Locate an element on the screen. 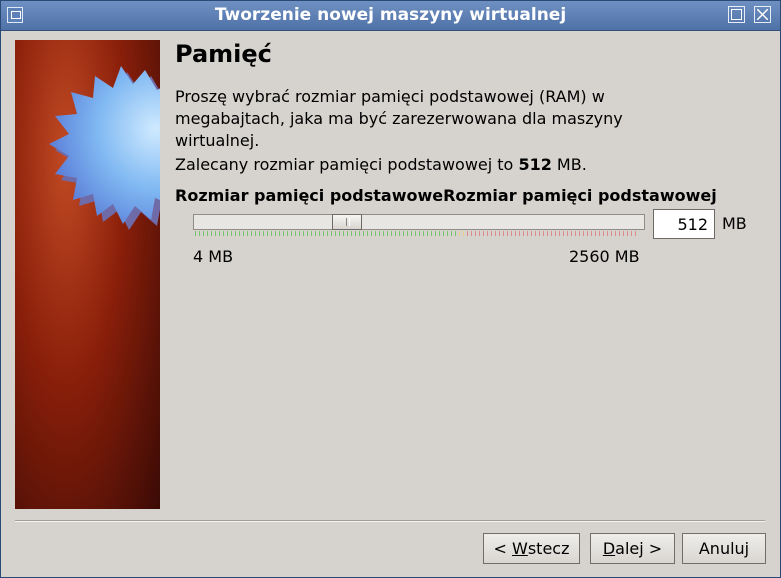  next-button: Dalej > is located at coordinates (632, 548).